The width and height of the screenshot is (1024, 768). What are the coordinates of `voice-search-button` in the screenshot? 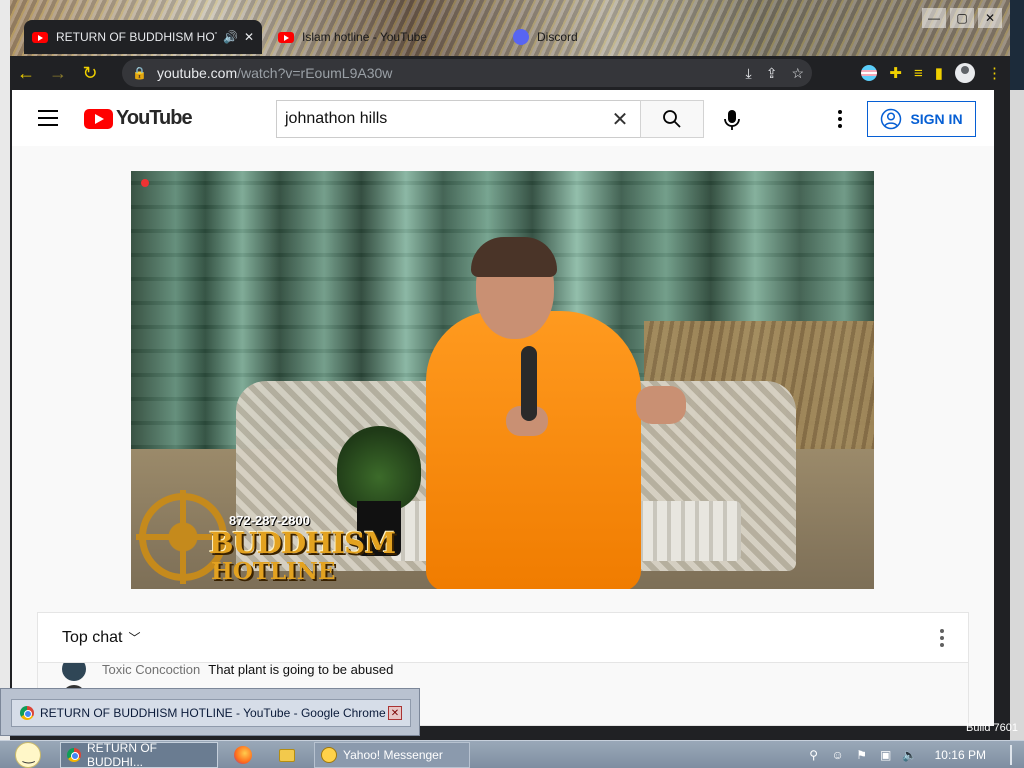 It's located at (732, 120).